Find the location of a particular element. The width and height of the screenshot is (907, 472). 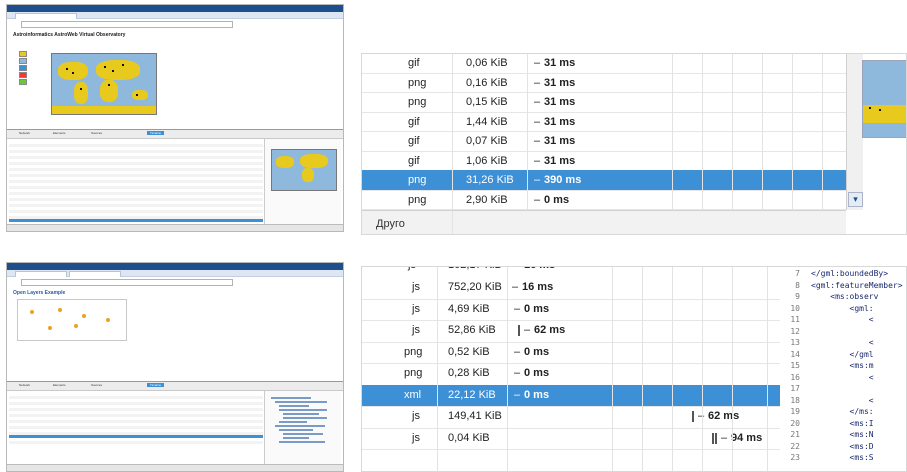

size-cell: 149,41 KiB is located at coordinates (475, 416).